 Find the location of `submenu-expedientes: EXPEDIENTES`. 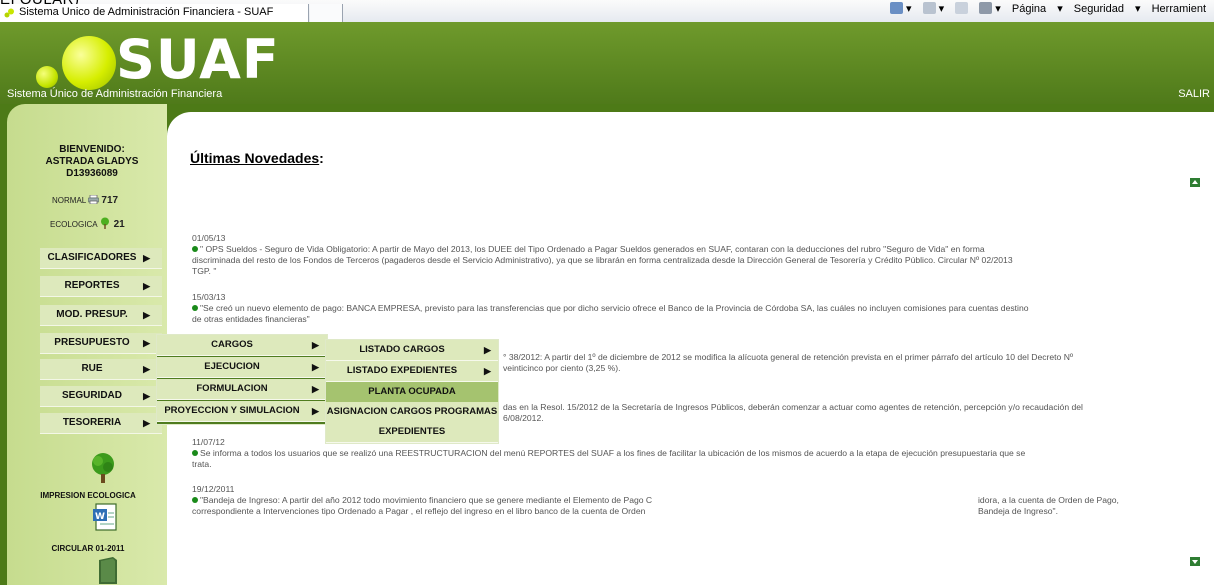

submenu-expedientes: EXPEDIENTES is located at coordinates (412, 432).